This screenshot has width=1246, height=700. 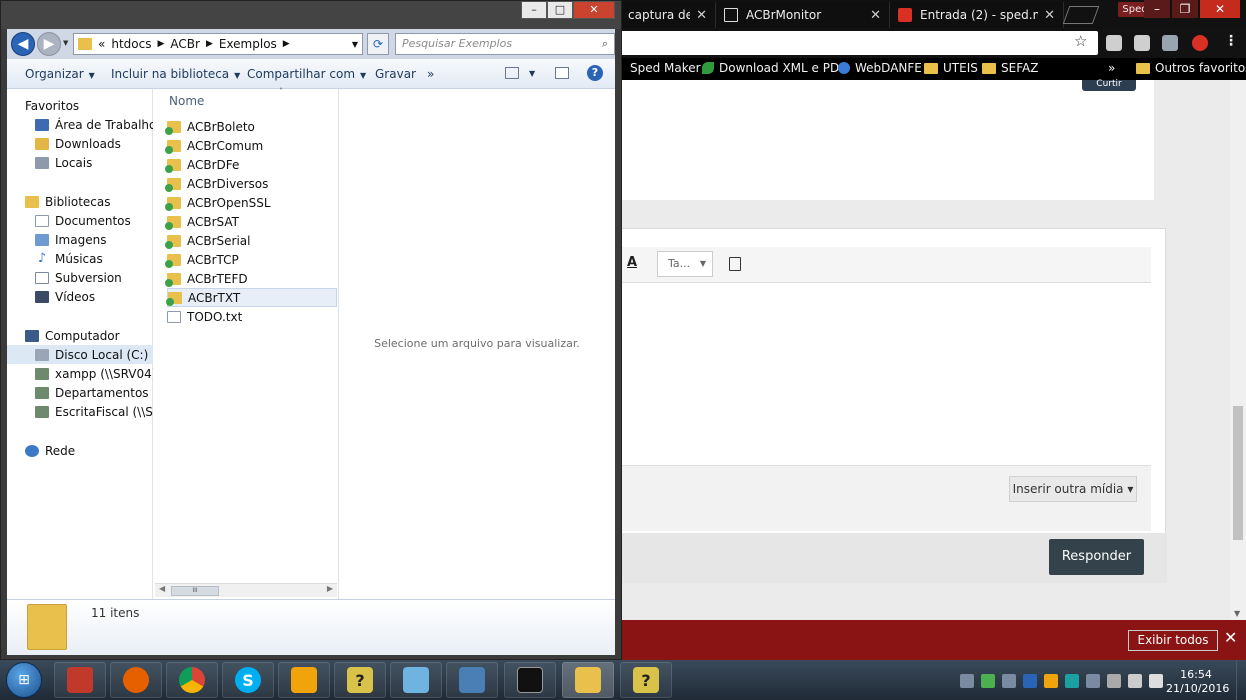 What do you see at coordinates (330, 588) in the screenshot?
I see `scroll-right-icon: ▶` at bounding box center [330, 588].